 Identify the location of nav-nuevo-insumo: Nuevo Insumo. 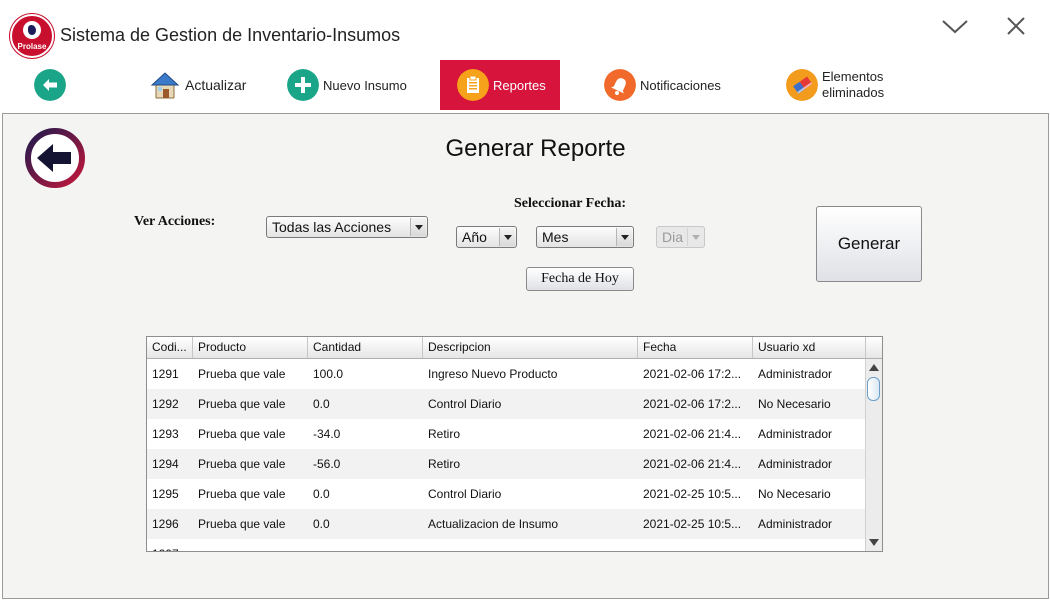
(347, 85).